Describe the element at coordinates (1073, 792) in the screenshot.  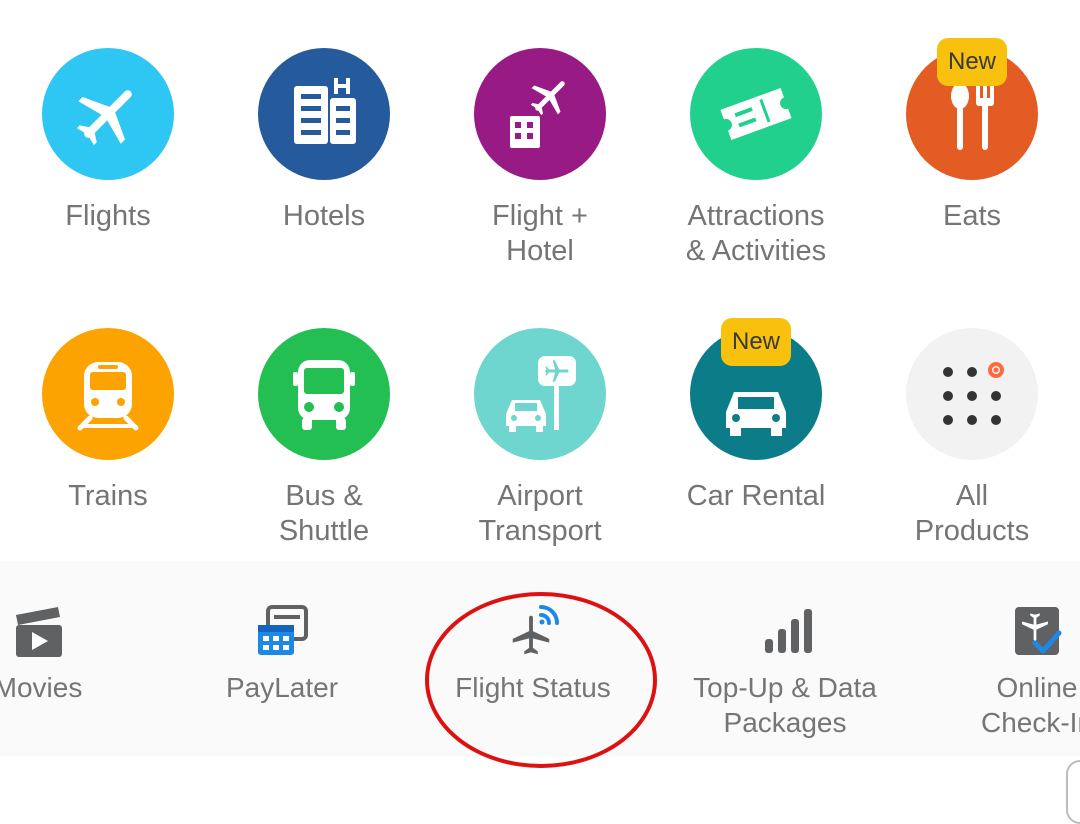
I see `floating-button-edge` at that location.